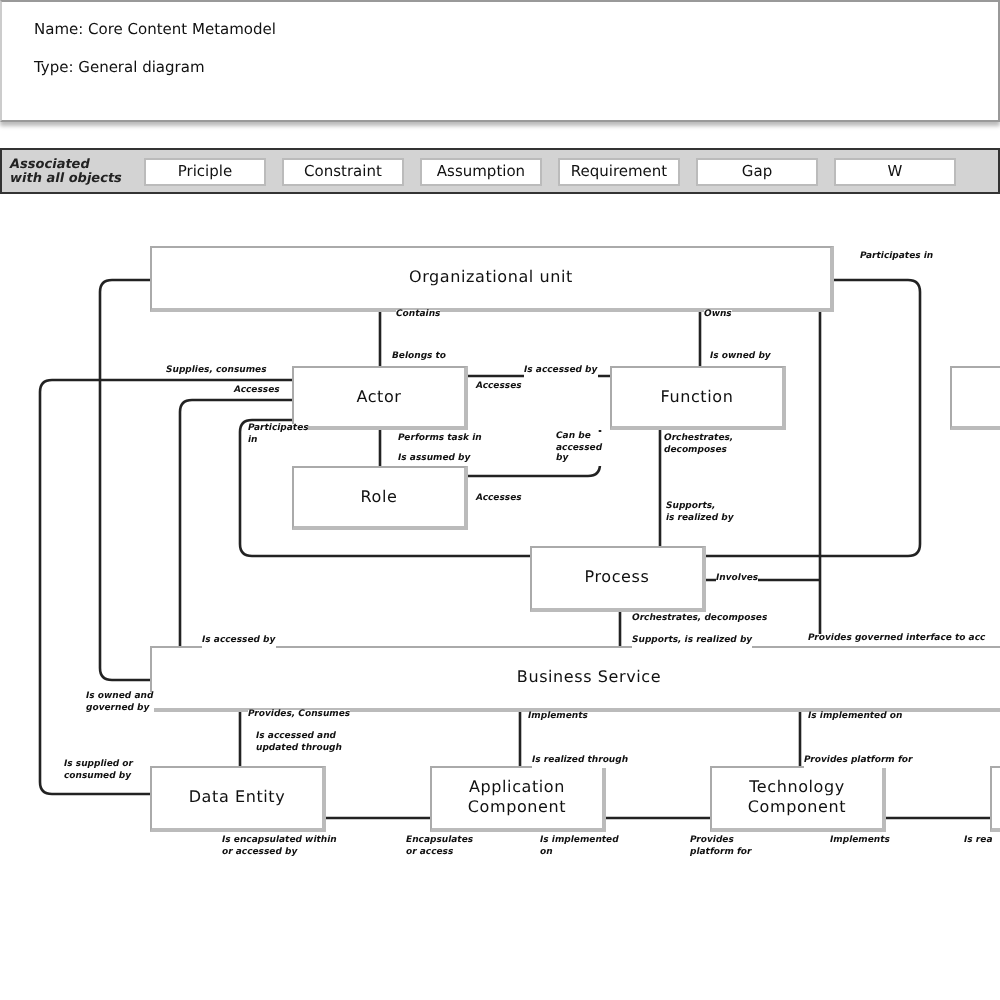  What do you see at coordinates (238, 799) in the screenshot?
I see `diagram-node: Data Entity` at bounding box center [238, 799].